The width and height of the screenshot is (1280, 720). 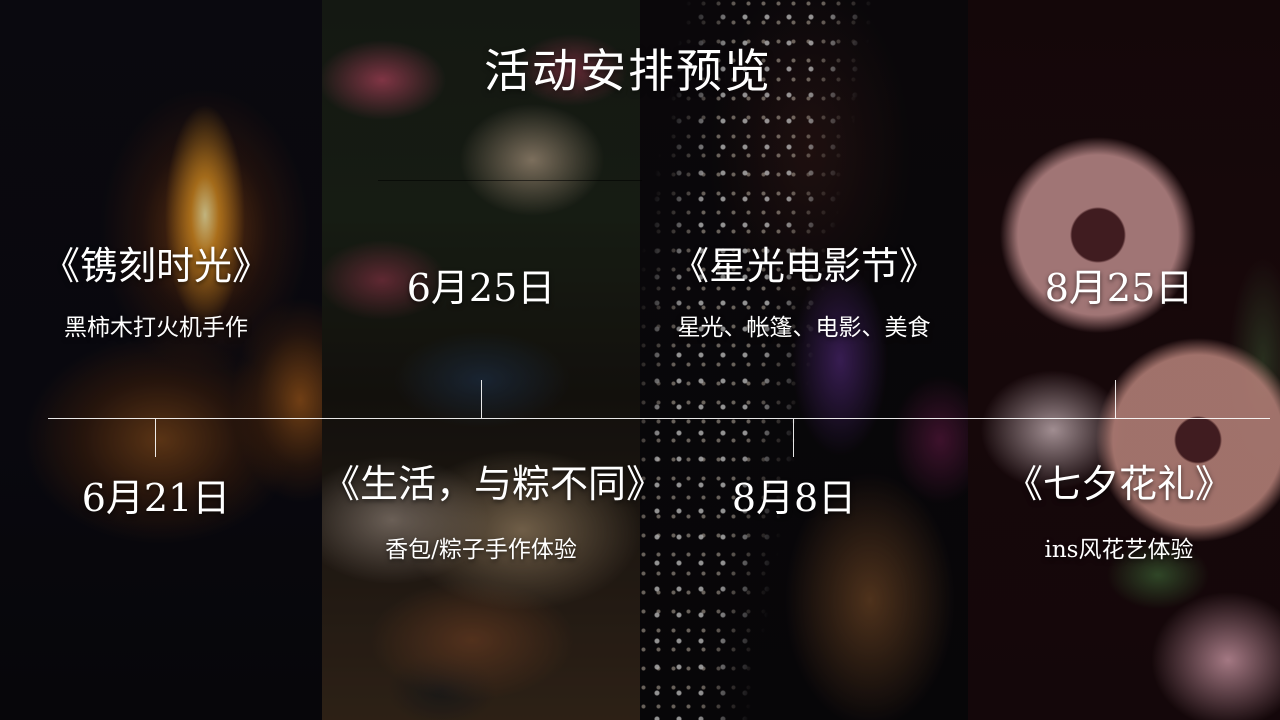 What do you see at coordinates (156, 498) in the screenshot?
I see `event-date: 6月21日` at bounding box center [156, 498].